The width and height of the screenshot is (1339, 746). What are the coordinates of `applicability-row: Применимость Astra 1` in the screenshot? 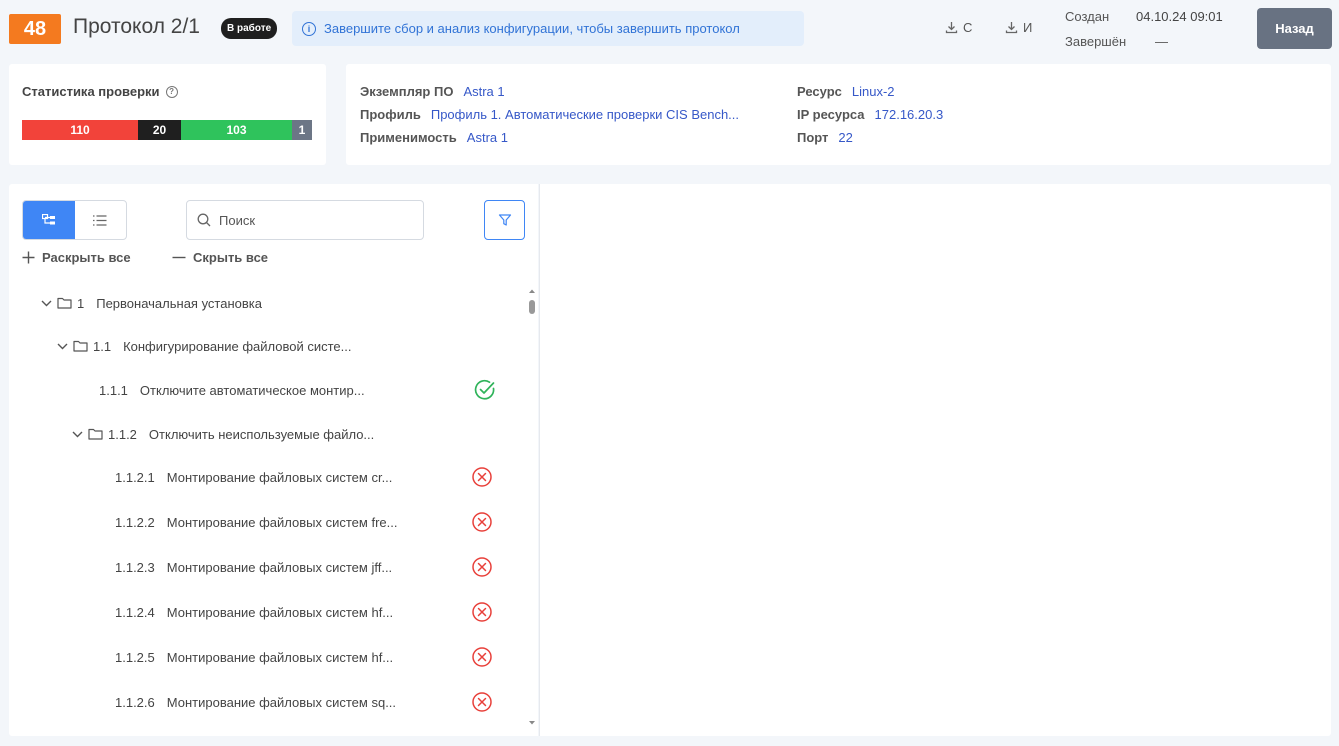 It's located at (434, 137).